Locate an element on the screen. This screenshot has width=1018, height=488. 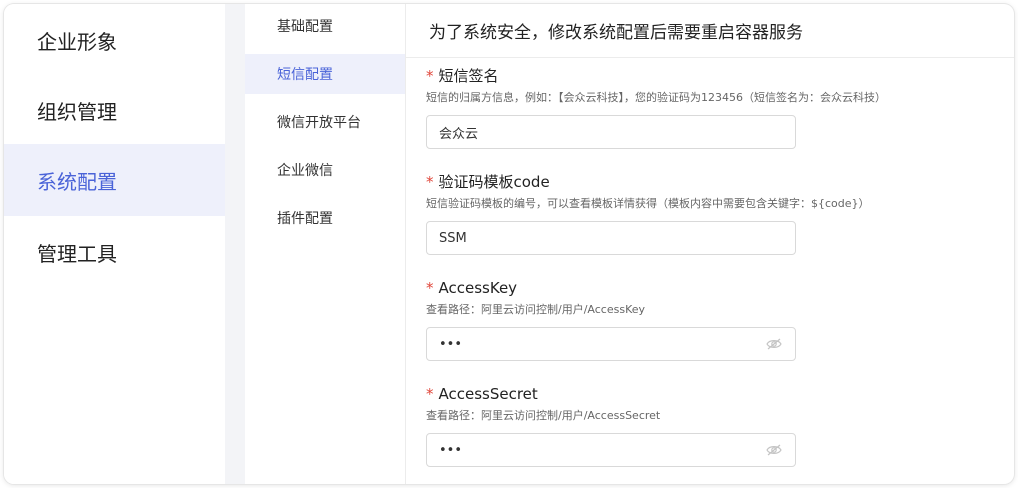
template-code-input: SSM is located at coordinates (611, 238).